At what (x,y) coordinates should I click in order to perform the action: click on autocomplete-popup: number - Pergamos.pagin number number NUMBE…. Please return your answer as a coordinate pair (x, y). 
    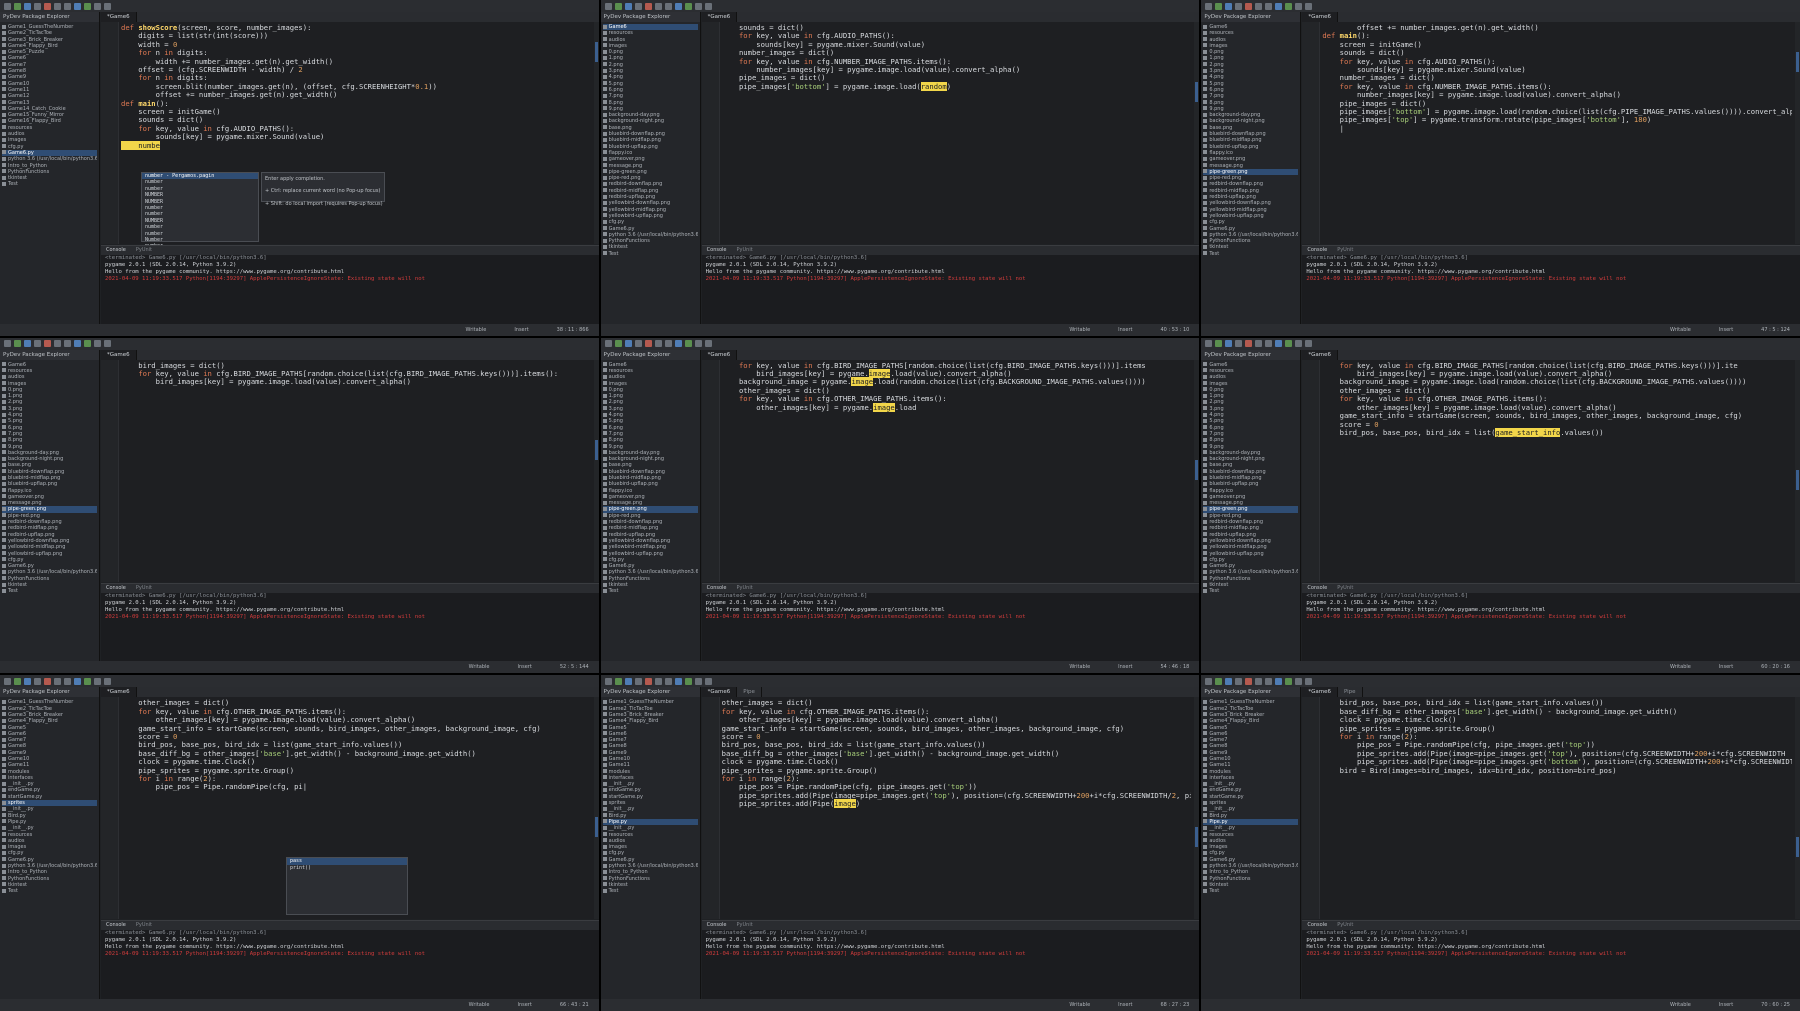
    Looking at the image, I should click on (200, 217).